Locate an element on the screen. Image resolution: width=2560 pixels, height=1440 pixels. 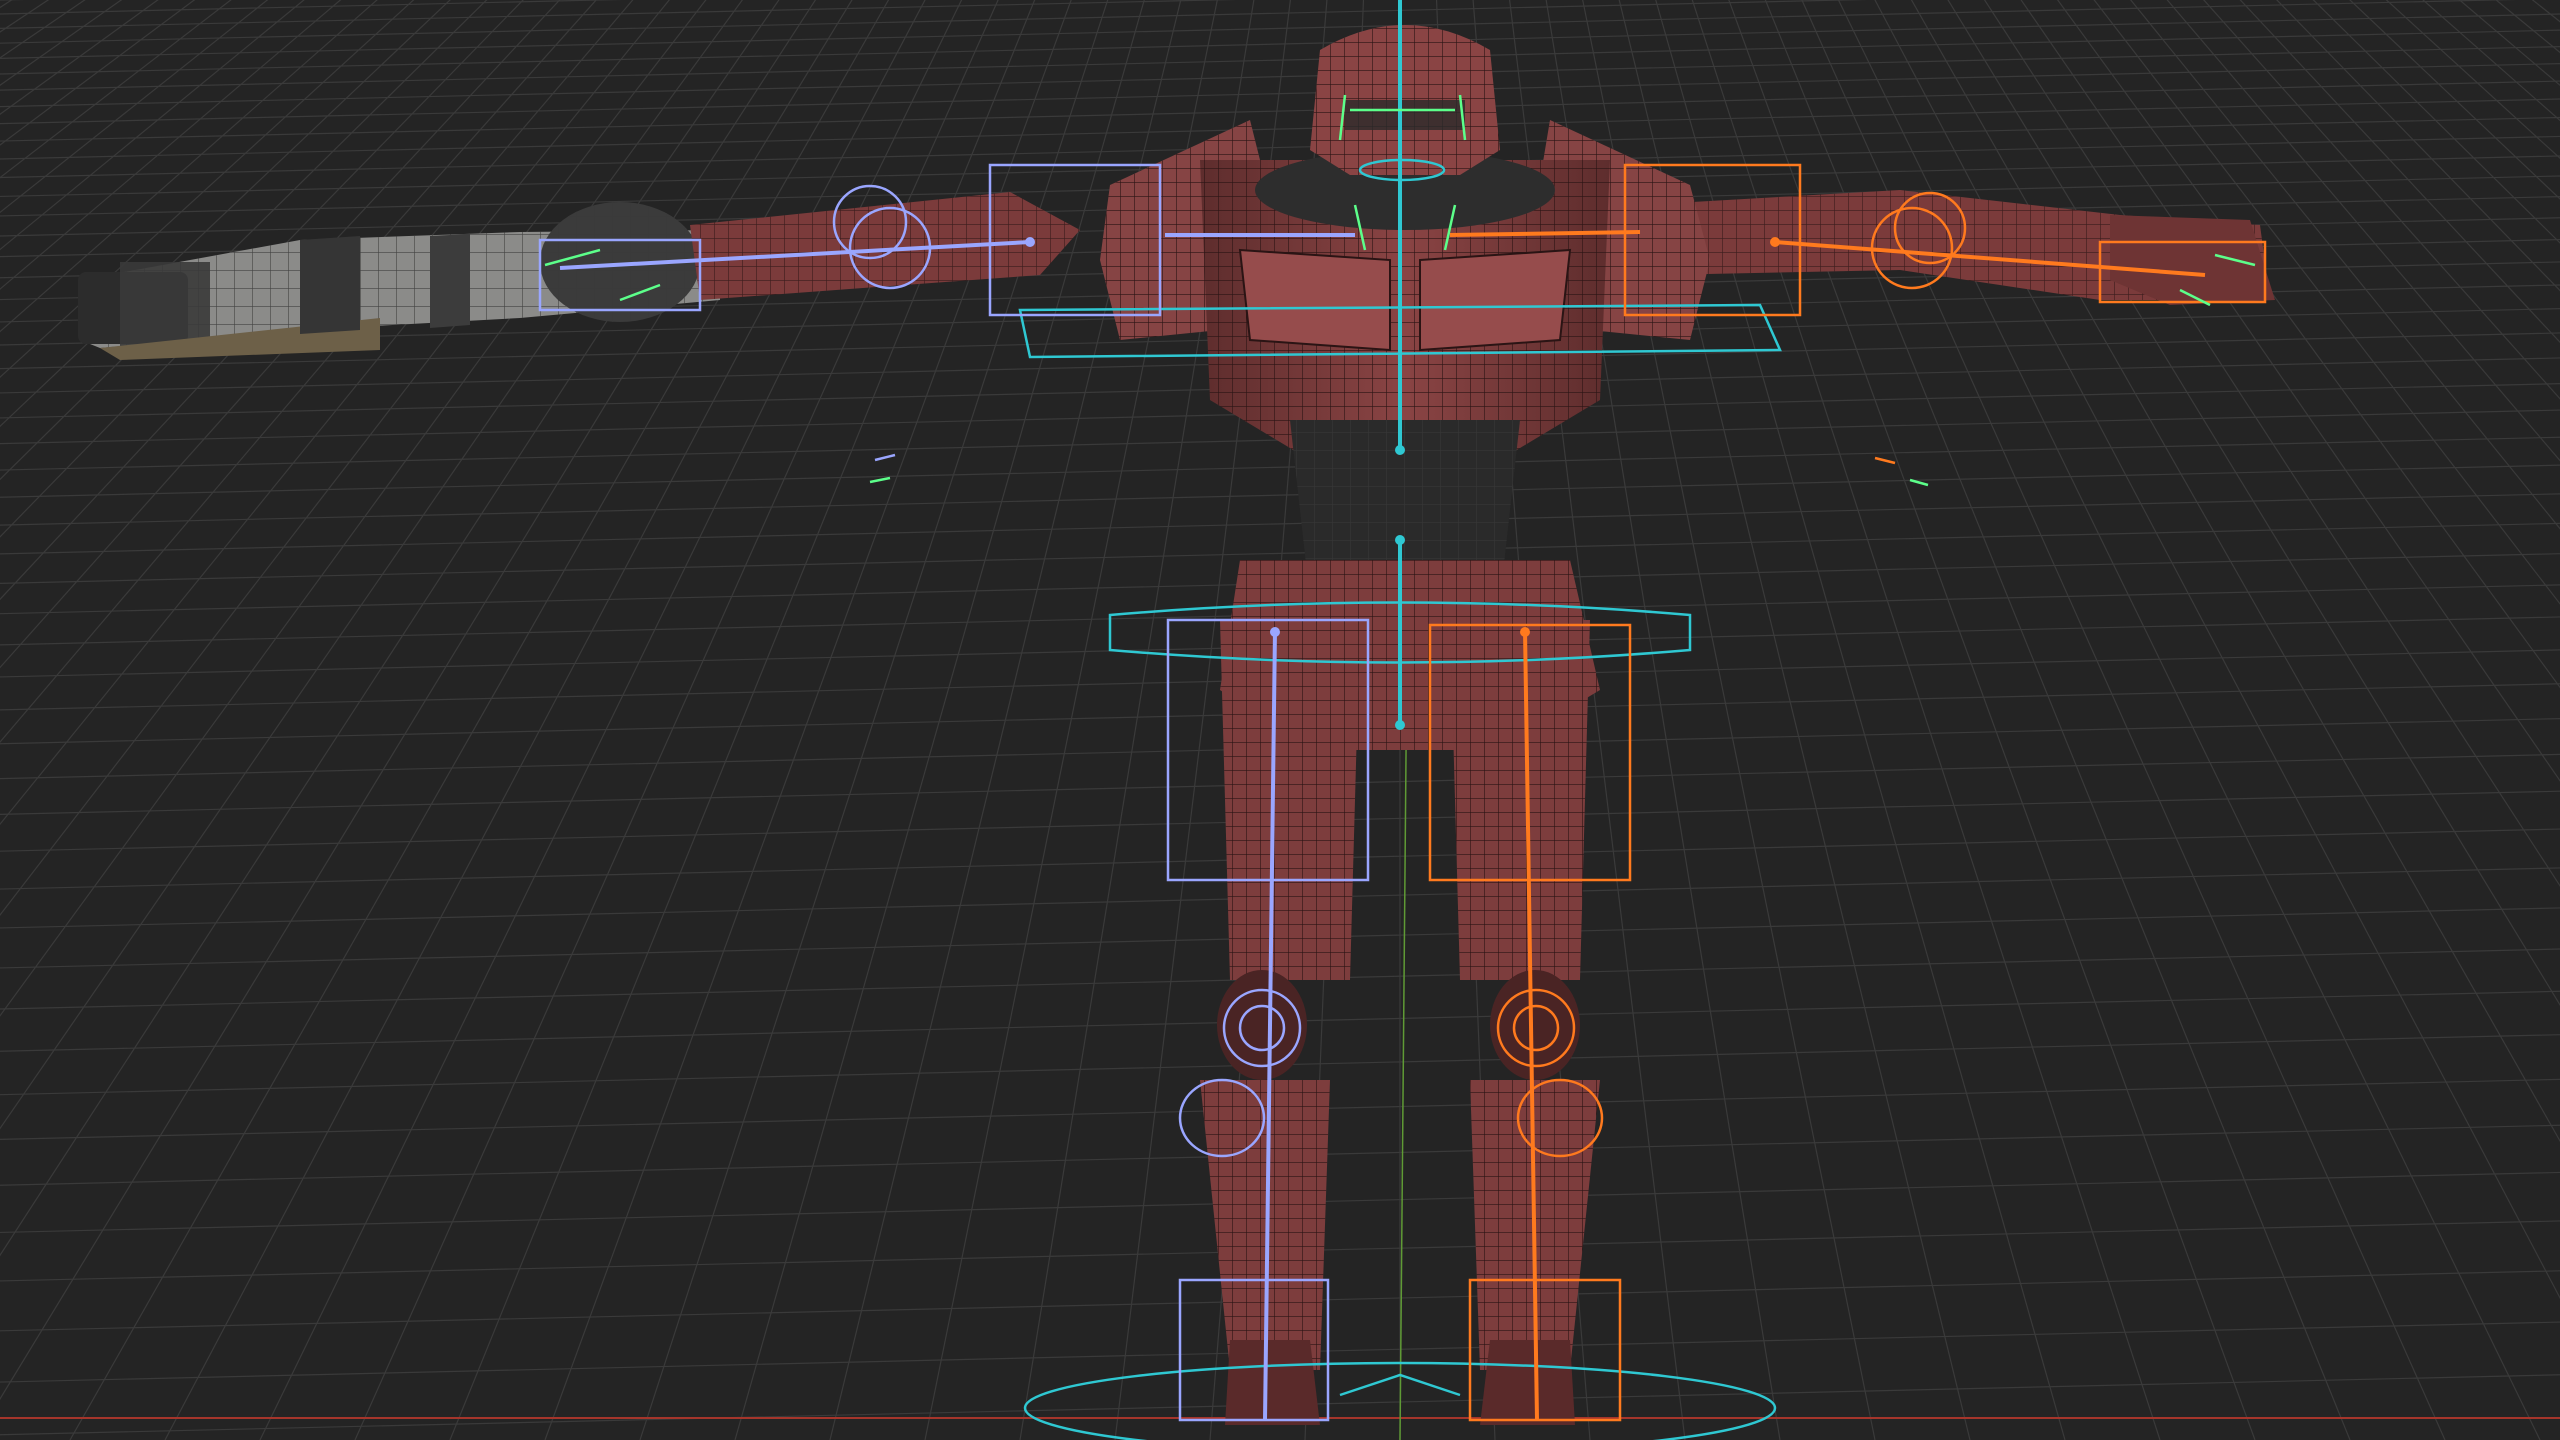
left-knee-mesh is located at coordinates (1262, 1025).